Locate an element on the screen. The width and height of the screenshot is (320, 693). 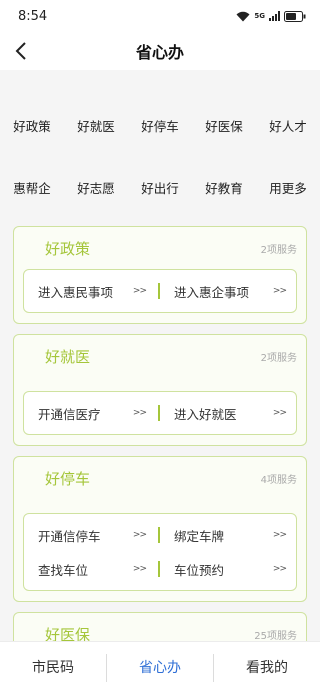
service-label: 开通信停车 is located at coordinates (69, 536).